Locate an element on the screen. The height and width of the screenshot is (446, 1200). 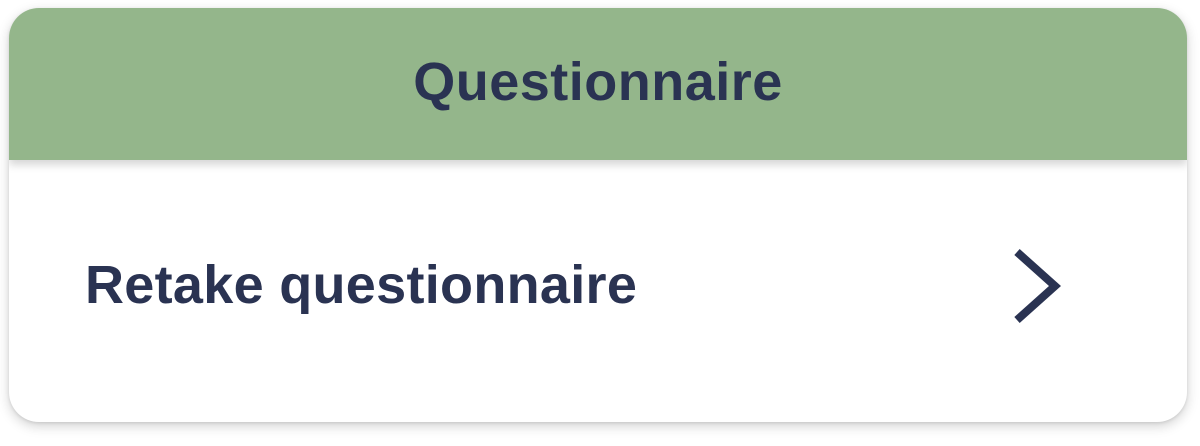
retake-questionnaire-label: Retake questionnaire is located at coordinates (361, 285).